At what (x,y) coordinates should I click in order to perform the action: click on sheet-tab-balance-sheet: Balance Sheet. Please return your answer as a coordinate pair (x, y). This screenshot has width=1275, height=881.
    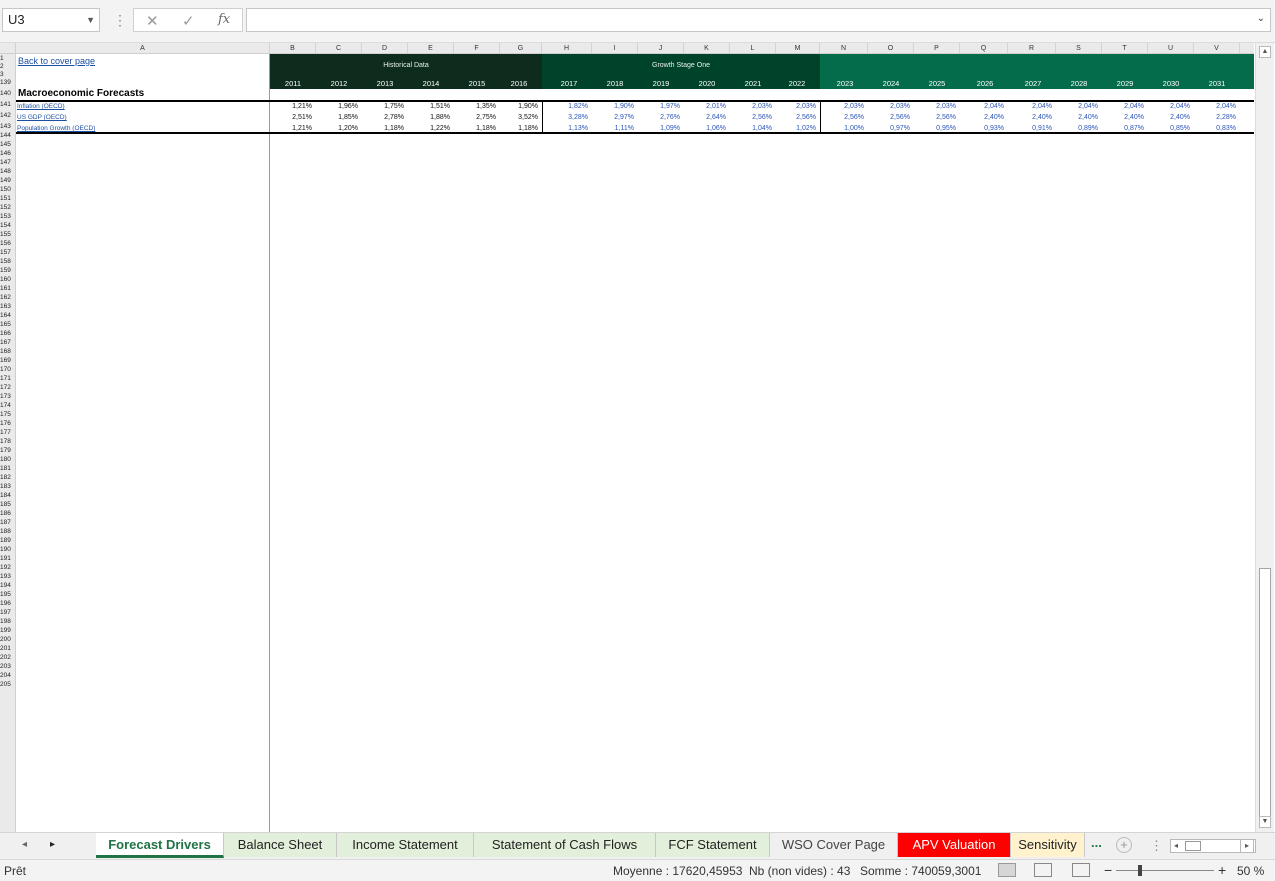
    Looking at the image, I should click on (280, 845).